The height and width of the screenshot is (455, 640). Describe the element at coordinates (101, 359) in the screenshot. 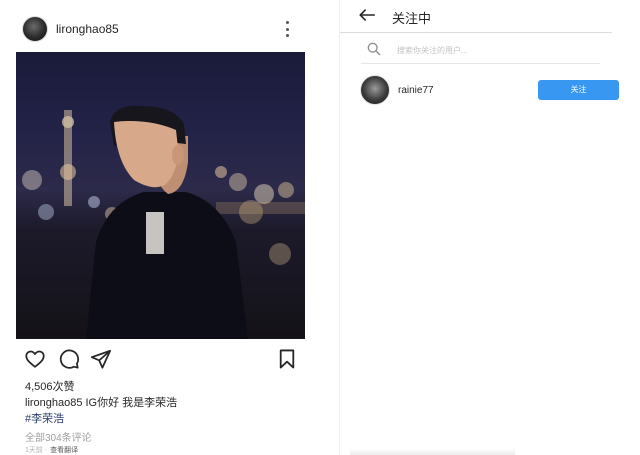

I see `share-icon` at that location.